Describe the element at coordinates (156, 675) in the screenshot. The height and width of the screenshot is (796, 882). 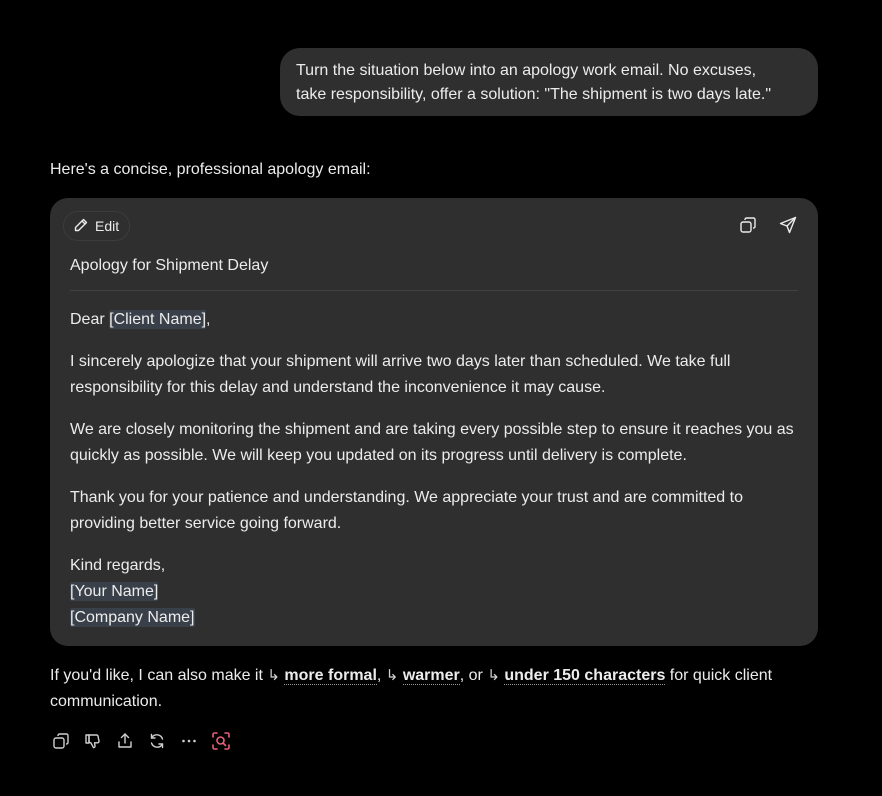
I see `followup-prefix: If you'd like, I can also make it` at that location.